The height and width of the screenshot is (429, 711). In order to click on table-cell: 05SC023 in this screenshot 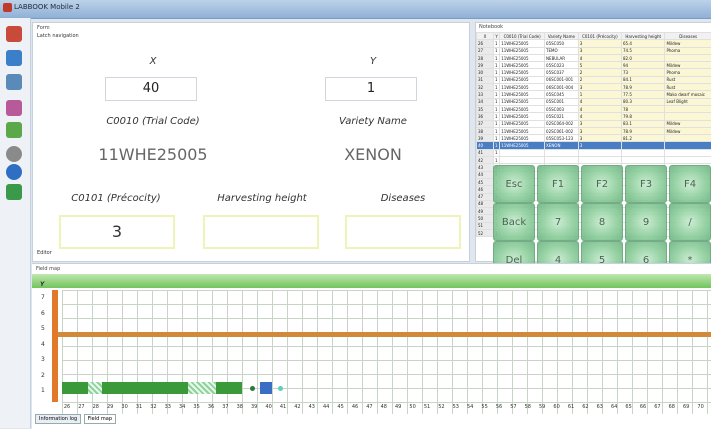, I will do `click(562, 65)`.